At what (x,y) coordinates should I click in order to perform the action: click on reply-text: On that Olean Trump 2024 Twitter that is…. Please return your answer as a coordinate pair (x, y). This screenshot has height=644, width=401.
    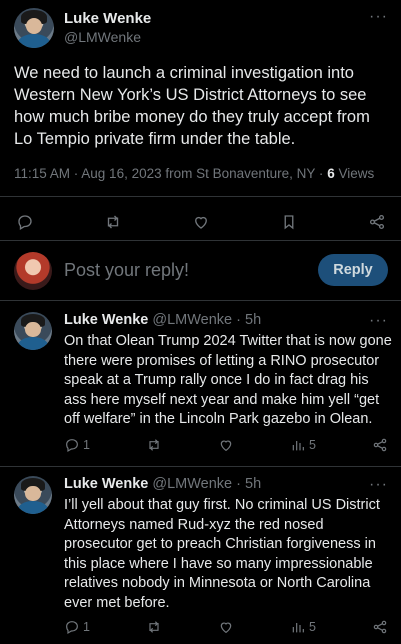
    Looking at the image, I should click on (228, 380).